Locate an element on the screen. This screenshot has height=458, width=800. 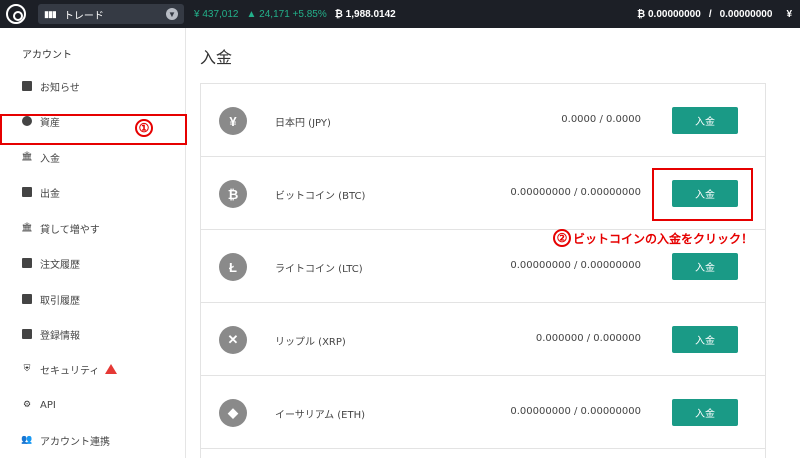
sidebar-item-deposit: 🏛 入金 is located at coordinates (93, 157).